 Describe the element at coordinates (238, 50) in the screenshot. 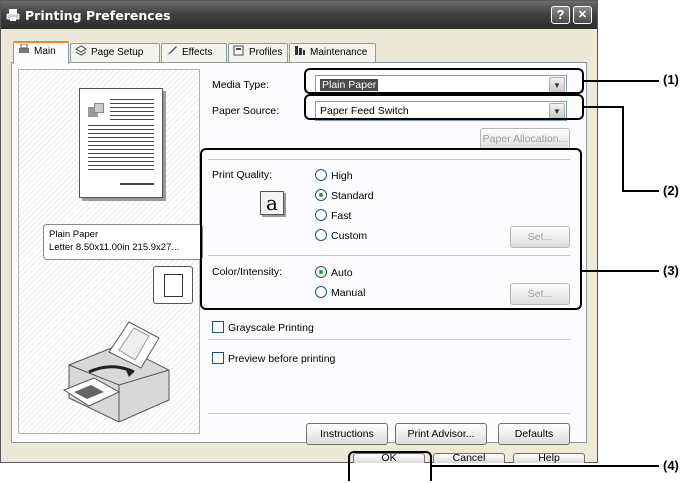

I see `profiles-icon` at that location.